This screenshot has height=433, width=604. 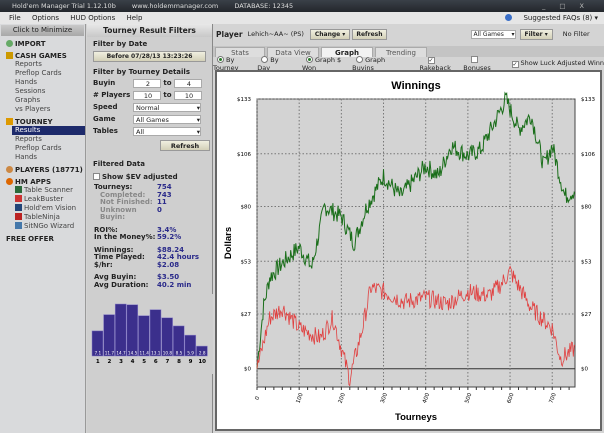 I want to click on buyin-to-input: 4, so click(x=188, y=83).